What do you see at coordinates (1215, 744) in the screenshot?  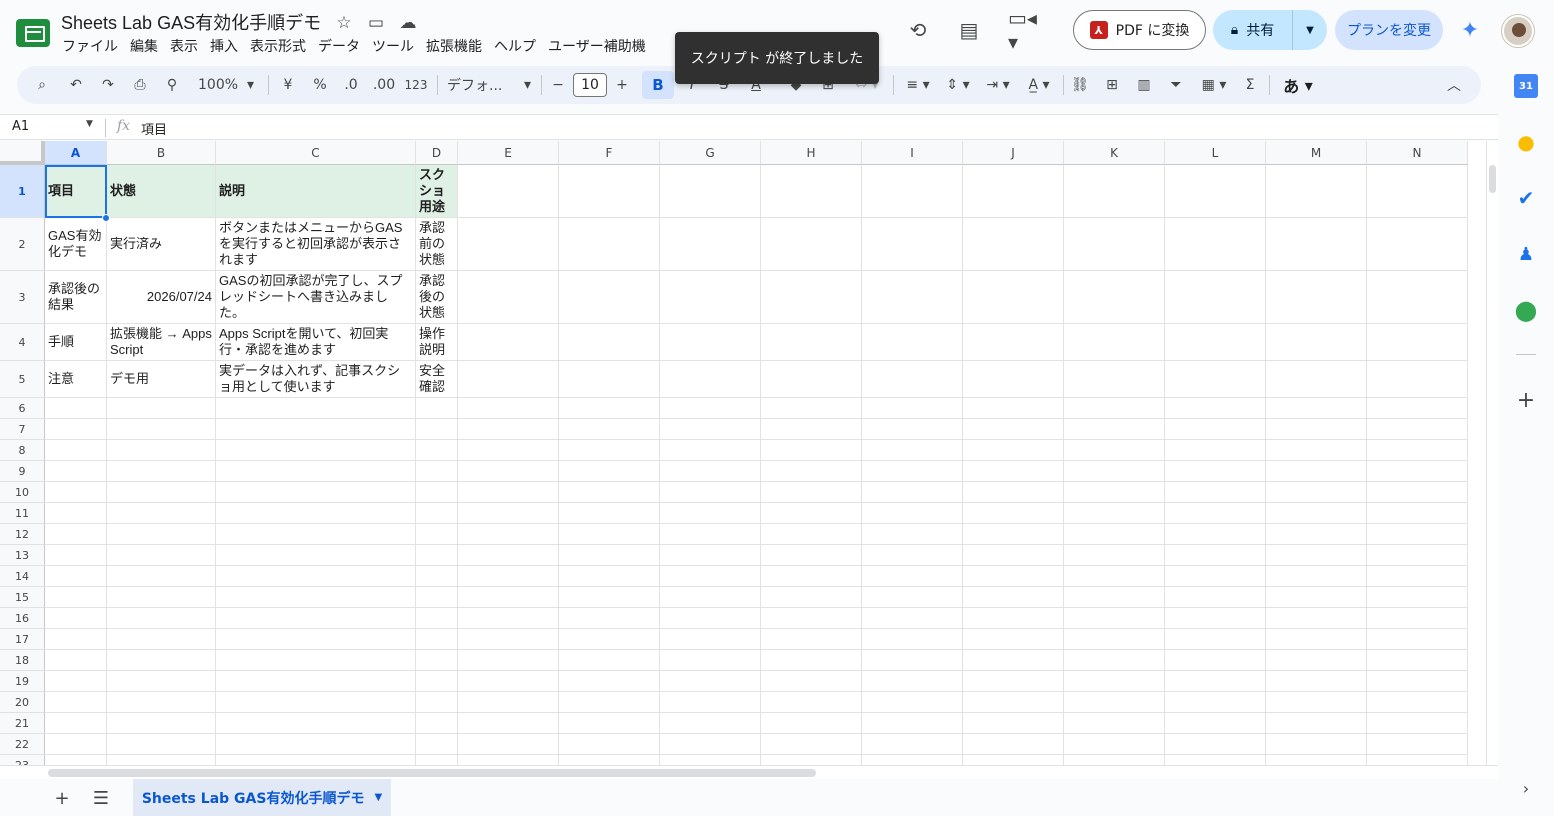 I see `cell-l22` at bounding box center [1215, 744].